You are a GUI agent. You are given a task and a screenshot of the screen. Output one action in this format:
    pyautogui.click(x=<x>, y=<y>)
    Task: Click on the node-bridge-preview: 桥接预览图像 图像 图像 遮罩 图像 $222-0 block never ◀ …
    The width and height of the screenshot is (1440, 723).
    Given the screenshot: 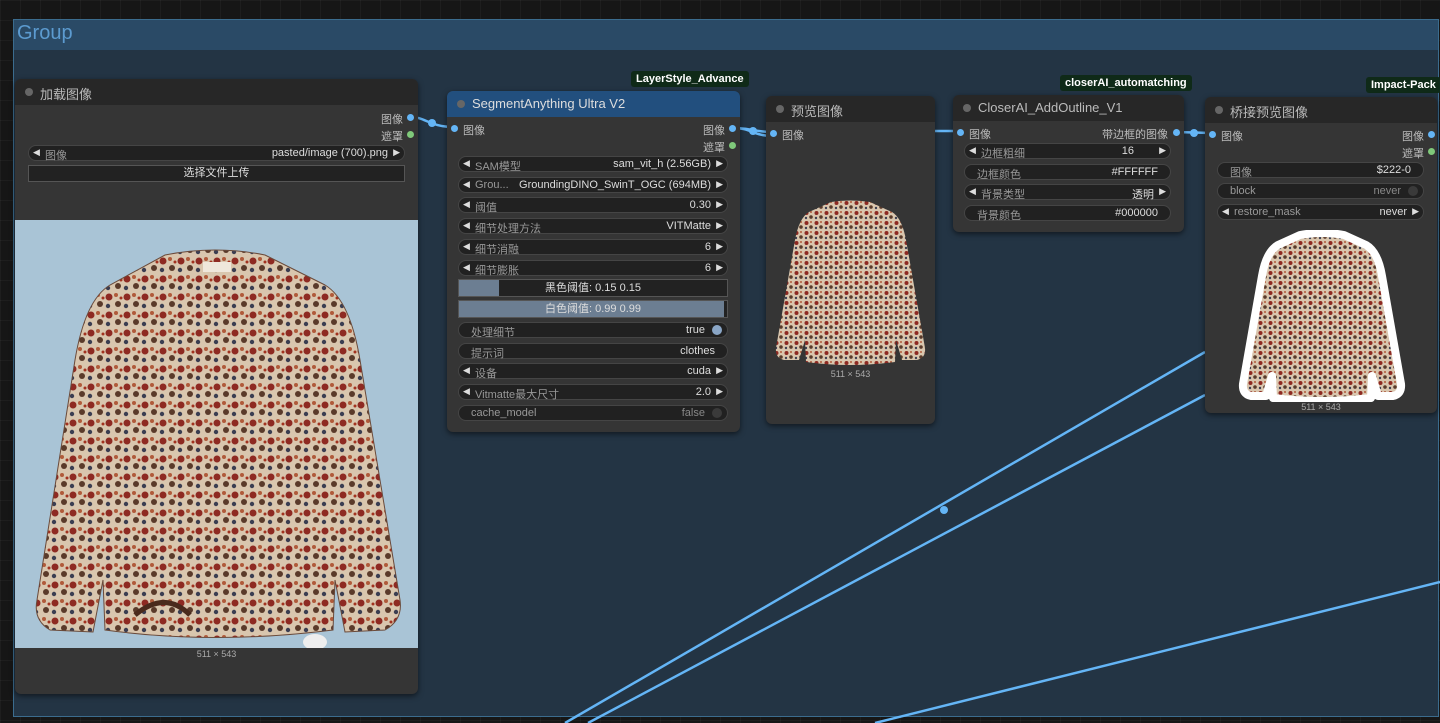 What is the action you would take?
    pyautogui.click(x=1321, y=255)
    